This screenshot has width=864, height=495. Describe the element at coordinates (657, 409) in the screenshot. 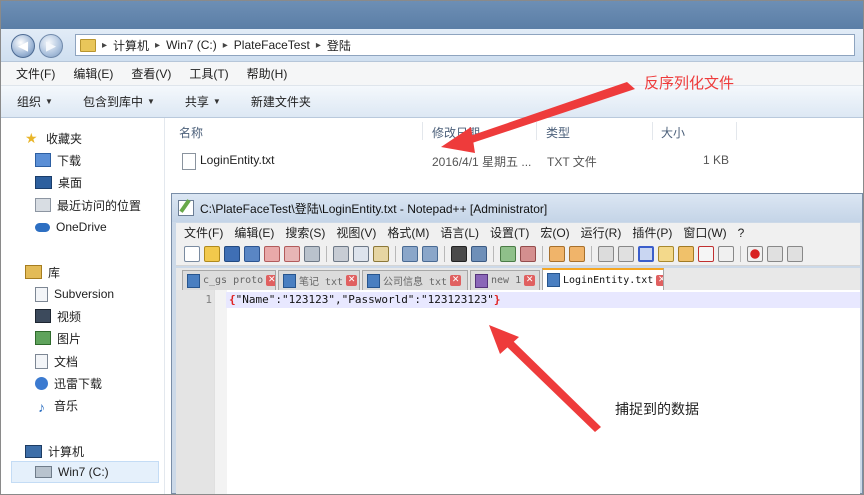

I see `annotation-captured-data: 捕捉到的数据` at that location.